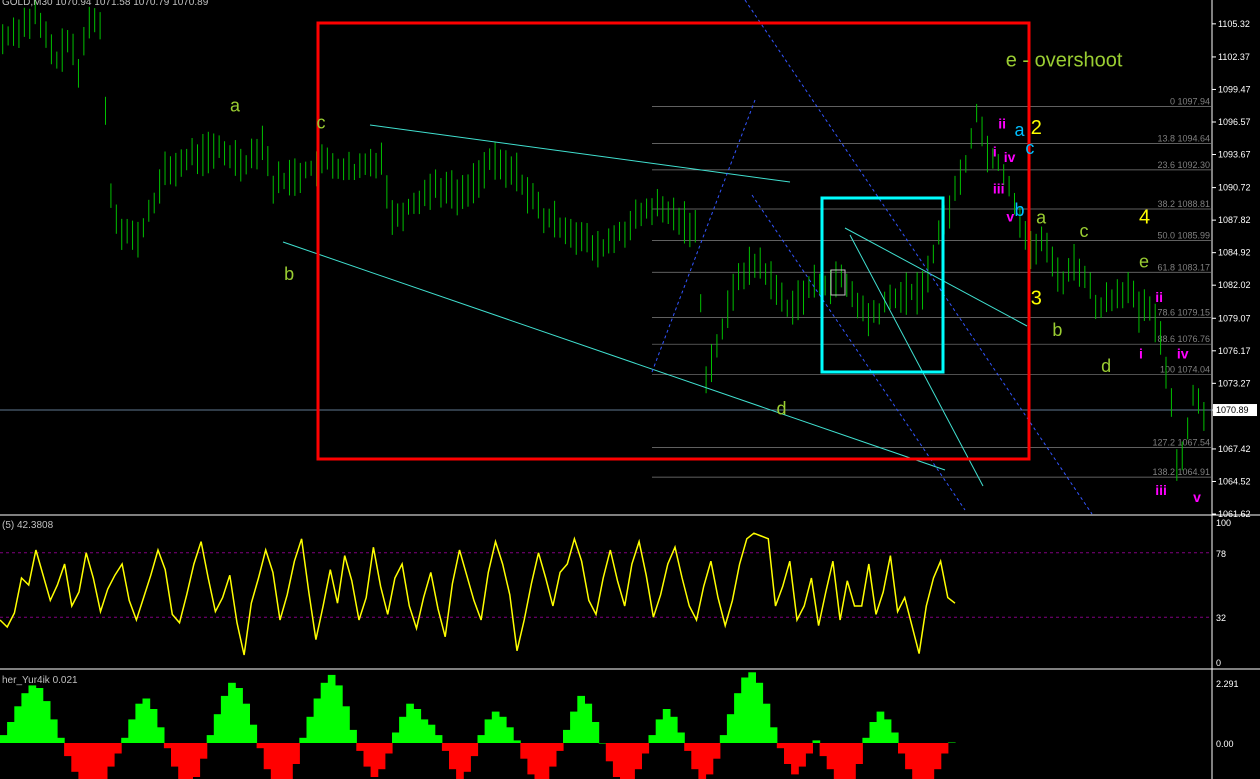 The image size is (1260, 779). What do you see at coordinates (1234, 57) in the screenshot?
I see `price-tick-label: 1102.37` at bounding box center [1234, 57].